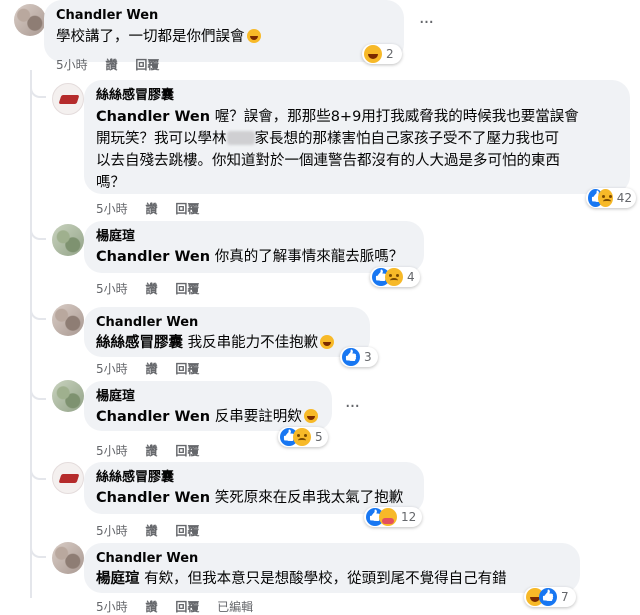 The image size is (640, 615). I want to click on comment-text-line: 以去自殘去跳樓。你知道對於一個連警告都沒有的人大過是多可怕的東西, so click(328, 161).